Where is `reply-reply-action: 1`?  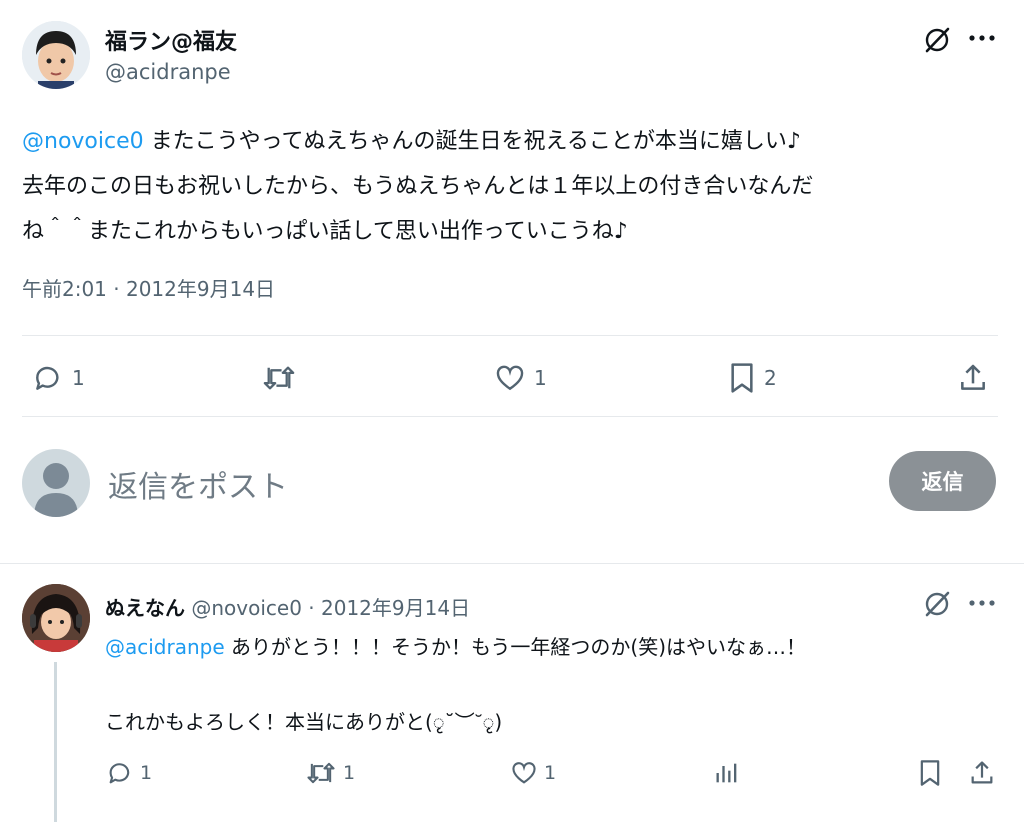
reply-reply-action: 1 is located at coordinates (129, 773).